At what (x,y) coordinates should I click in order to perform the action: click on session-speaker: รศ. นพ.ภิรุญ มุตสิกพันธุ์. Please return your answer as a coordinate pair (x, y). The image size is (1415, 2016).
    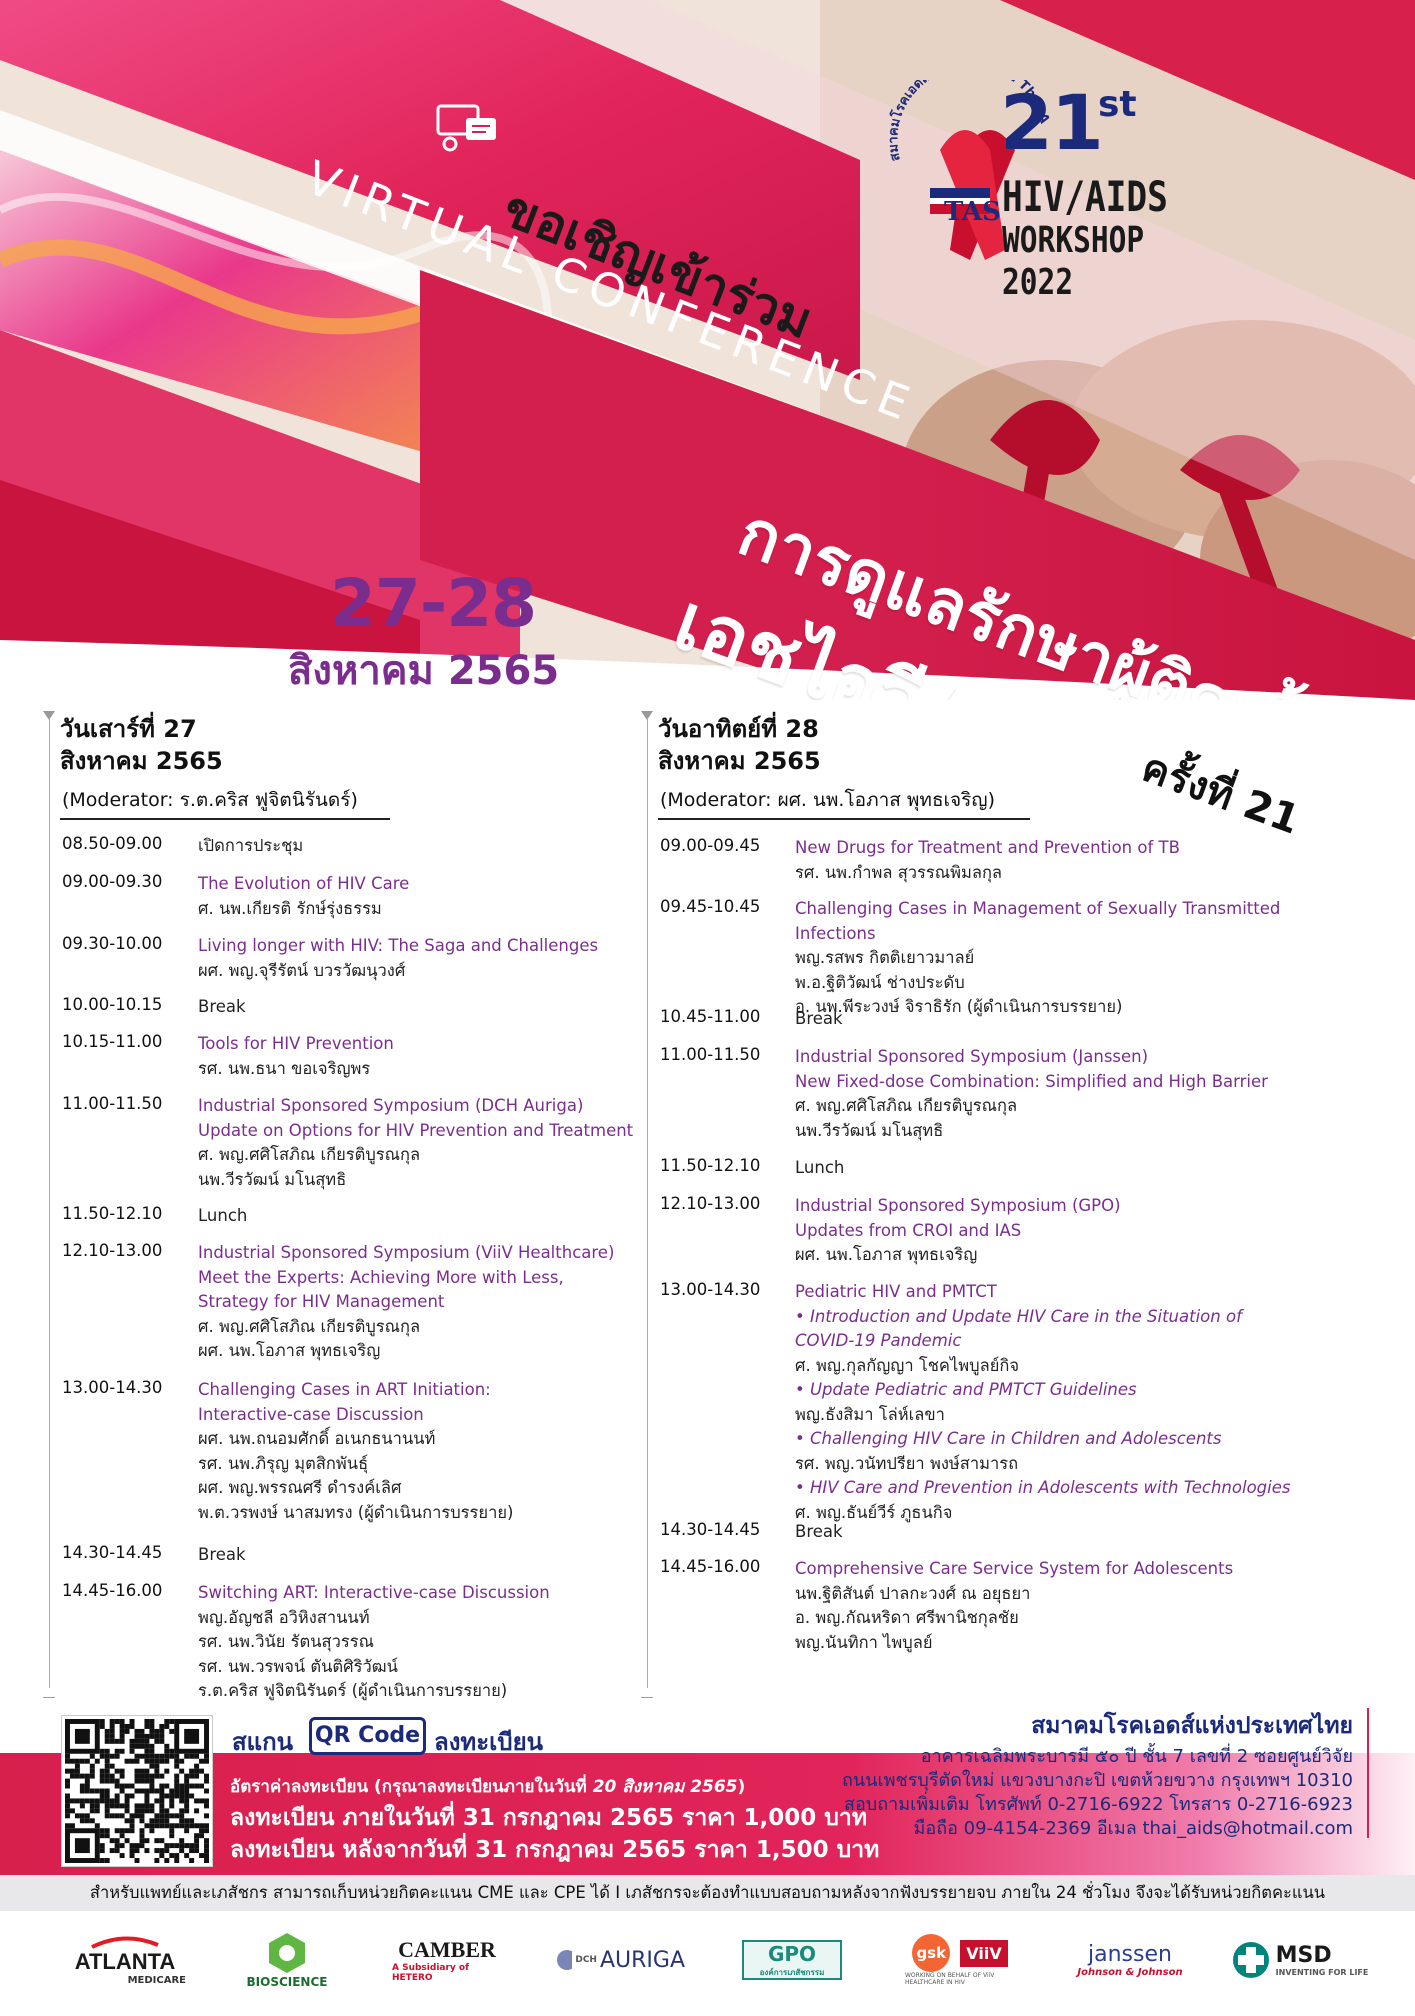
    Looking at the image, I should click on (283, 1463).